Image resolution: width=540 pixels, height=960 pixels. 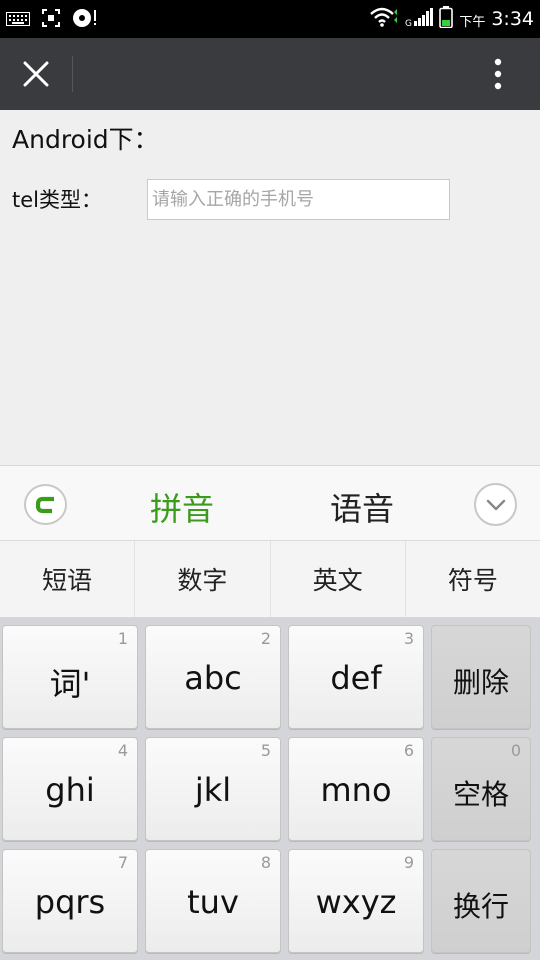 I want to click on logo-c-icon, so click(x=44, y=504).